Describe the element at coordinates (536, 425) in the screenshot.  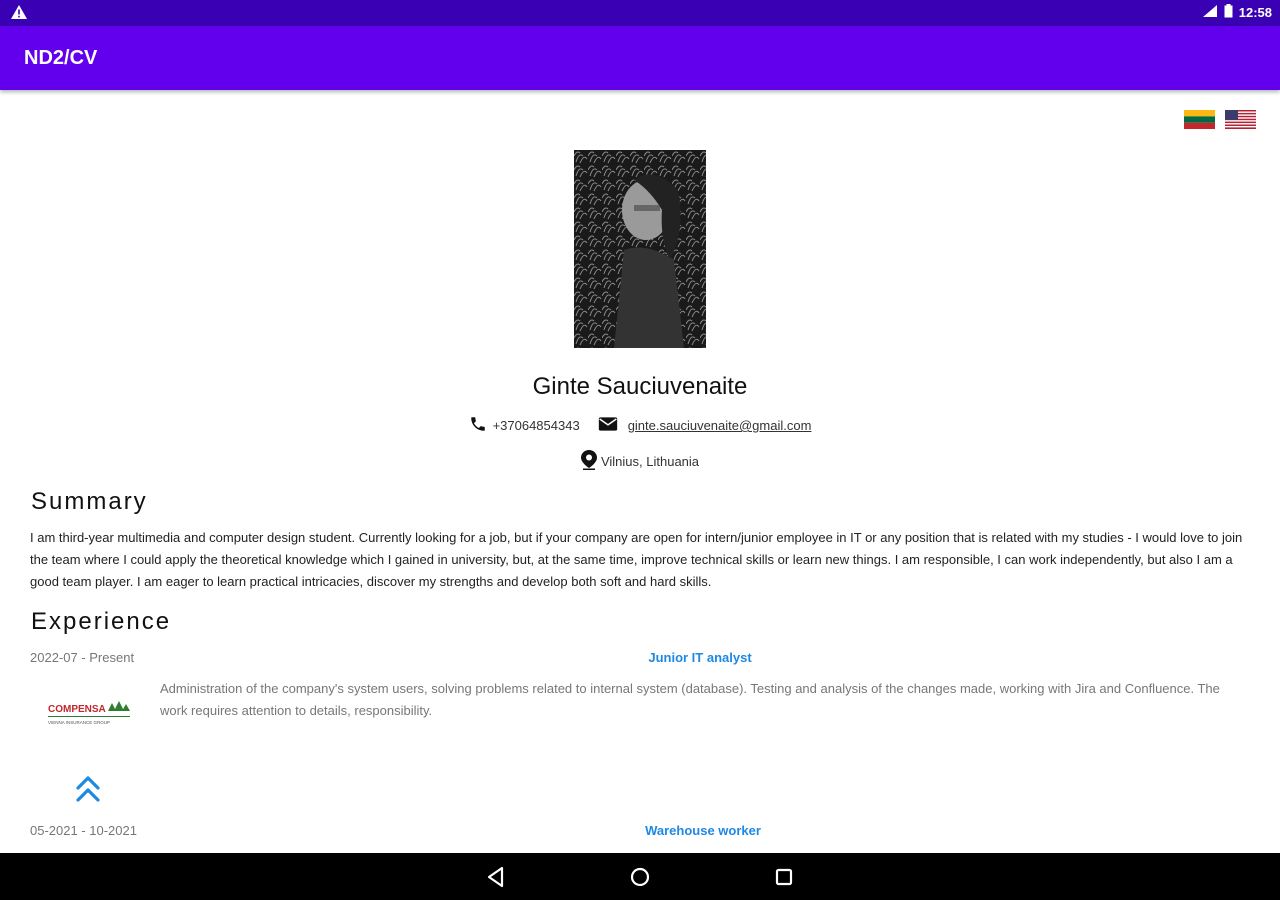
I see `phone-number: +37064854343` at that location.